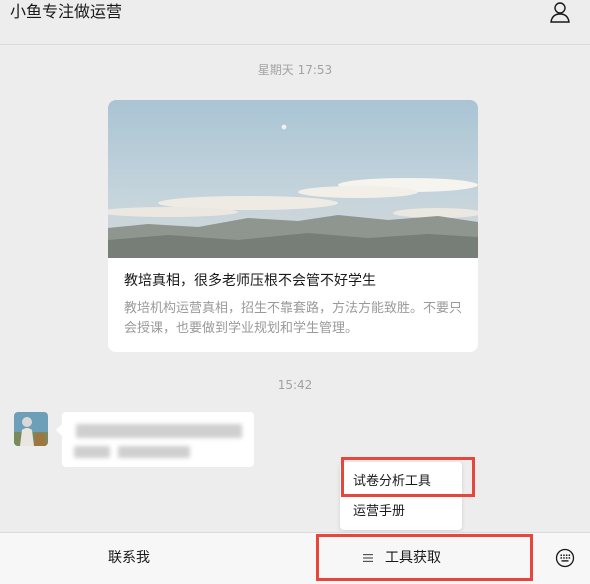 This screenshot has height=584, width=590. What do you see at coordinates (413, 558) in the screenshot?
I see `get-tools-label: 工具获取` at bounding box center [413, 558].